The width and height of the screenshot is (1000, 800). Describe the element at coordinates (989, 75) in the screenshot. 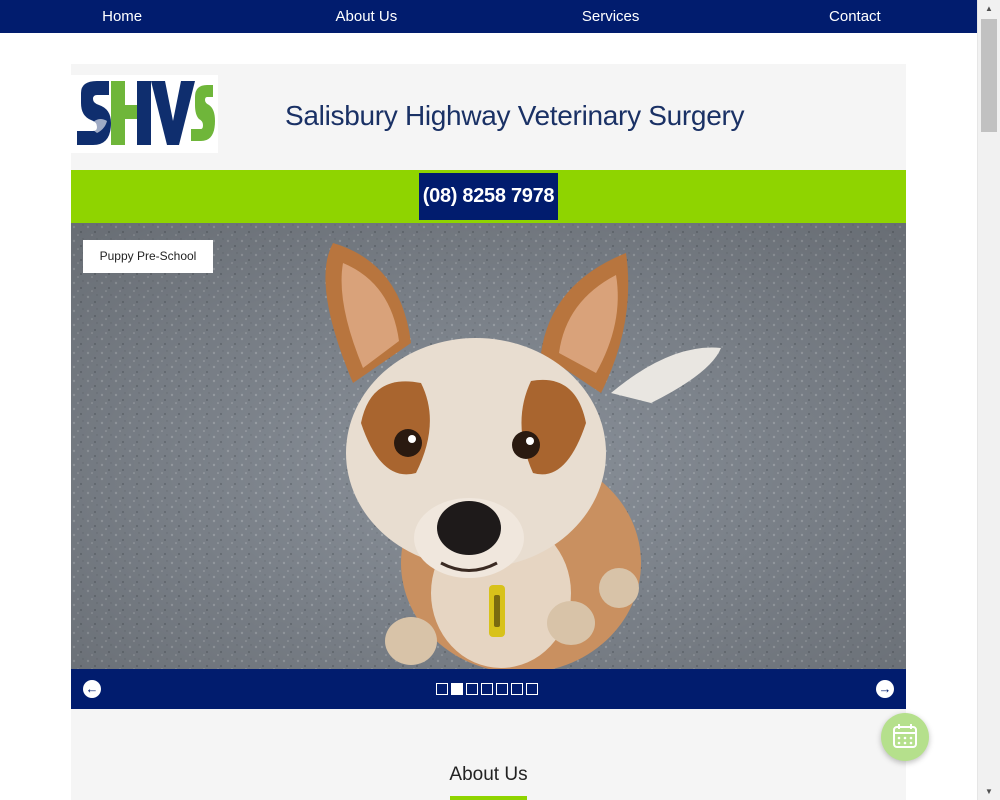

I see `scroll-thumb` at that location.